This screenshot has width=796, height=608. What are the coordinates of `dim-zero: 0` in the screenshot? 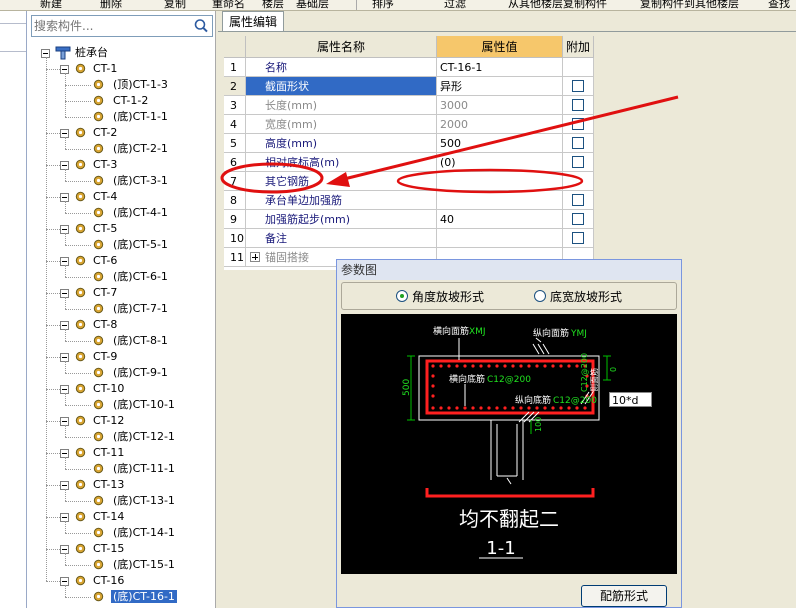 It's located at (613, 369).